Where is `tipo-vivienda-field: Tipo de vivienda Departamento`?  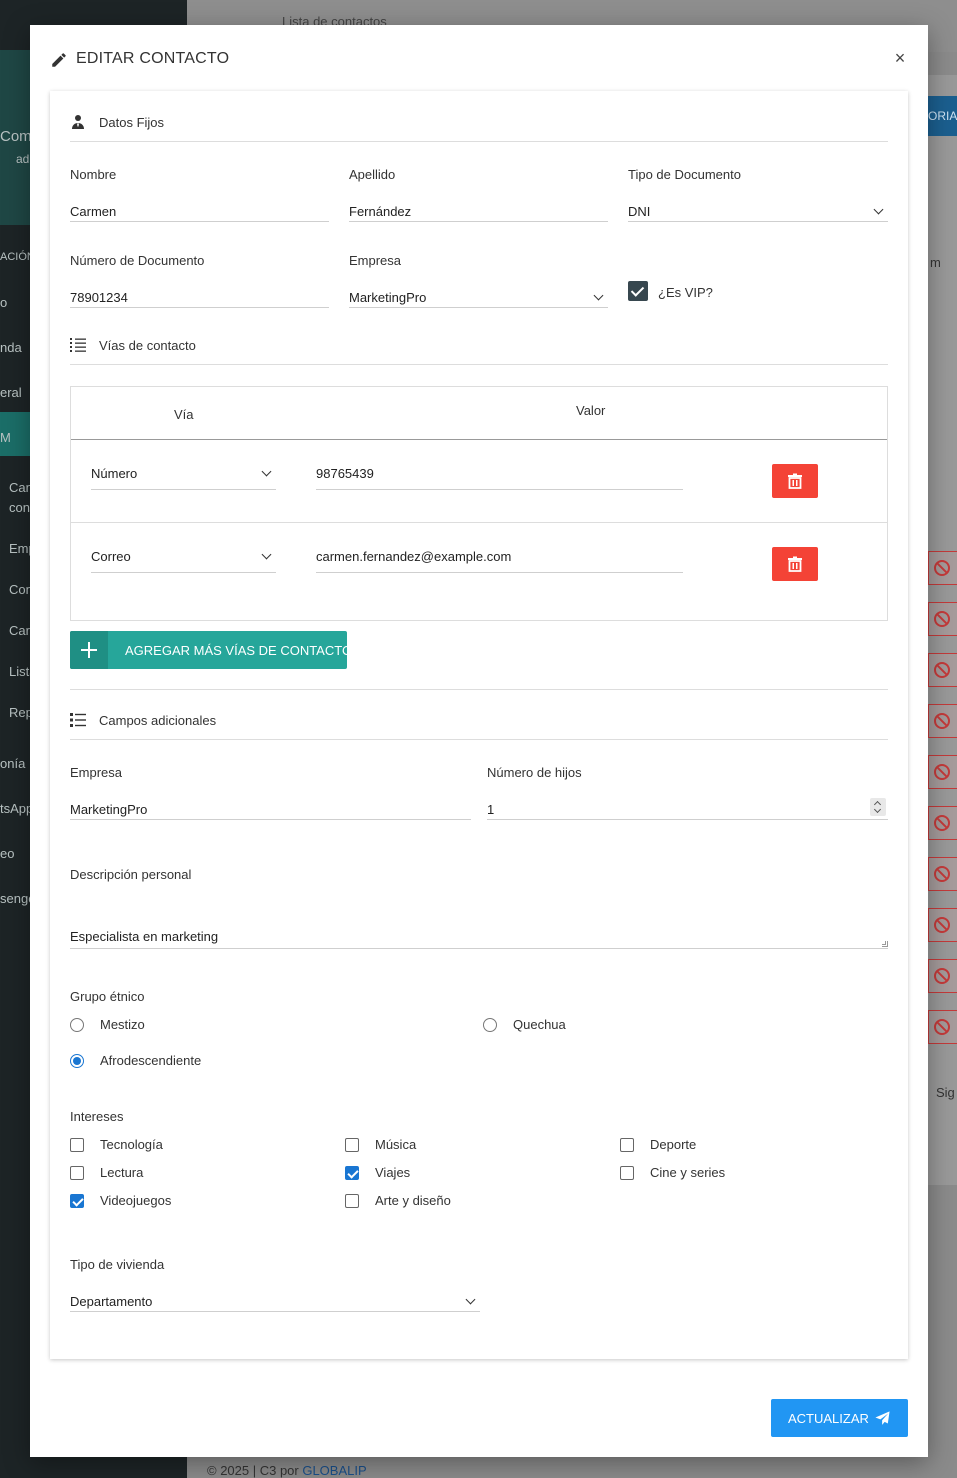
tipo-vivienda-field: Tipo de vivienda Departamento is located at coordinates (275, 1288).